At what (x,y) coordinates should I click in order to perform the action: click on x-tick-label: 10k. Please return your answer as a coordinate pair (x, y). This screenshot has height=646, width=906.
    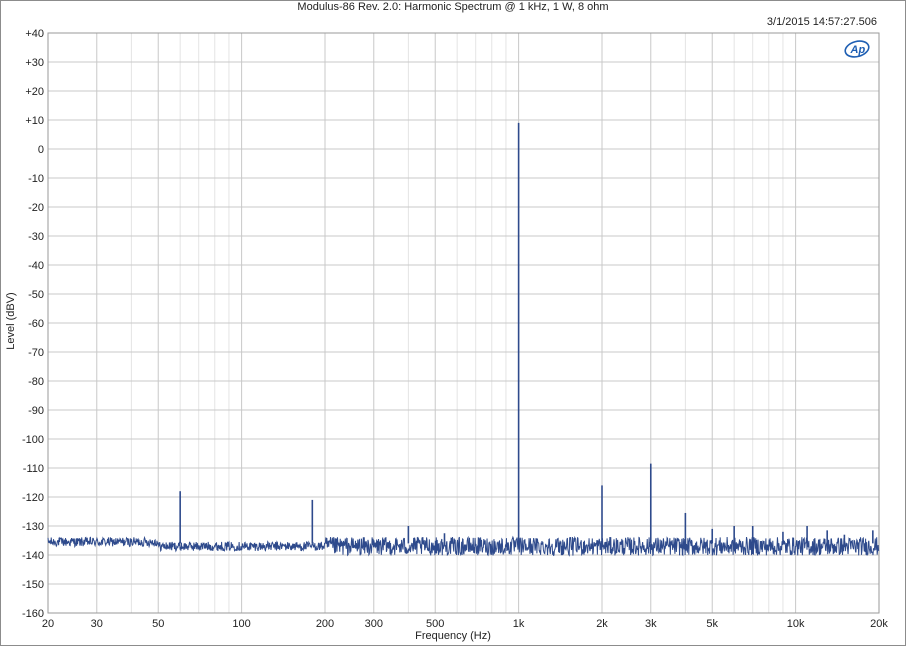
    Looking at the image, I should click on (796, 624).